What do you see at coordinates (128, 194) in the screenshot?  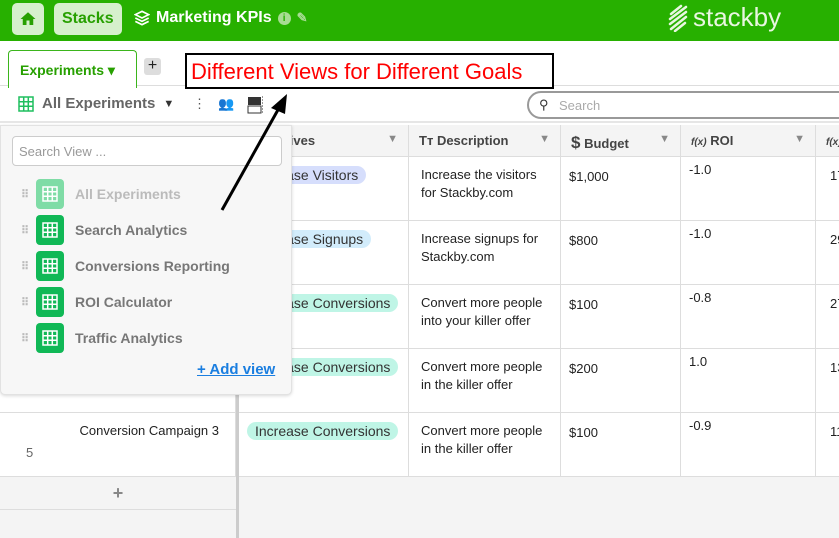 I see `view-label: All Experiments` at bounding box center [128, 194].